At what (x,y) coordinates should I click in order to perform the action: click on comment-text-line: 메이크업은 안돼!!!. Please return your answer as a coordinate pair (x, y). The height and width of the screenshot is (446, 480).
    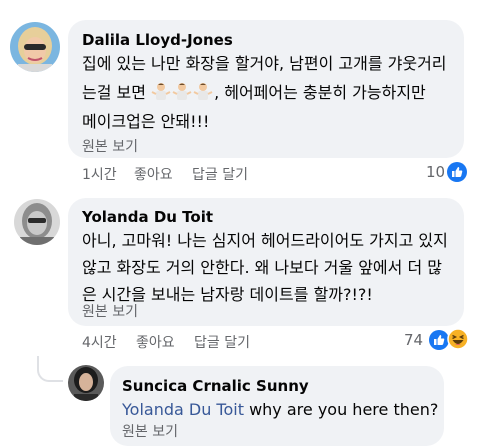
    Looking at the image, I should click on (146, 121).